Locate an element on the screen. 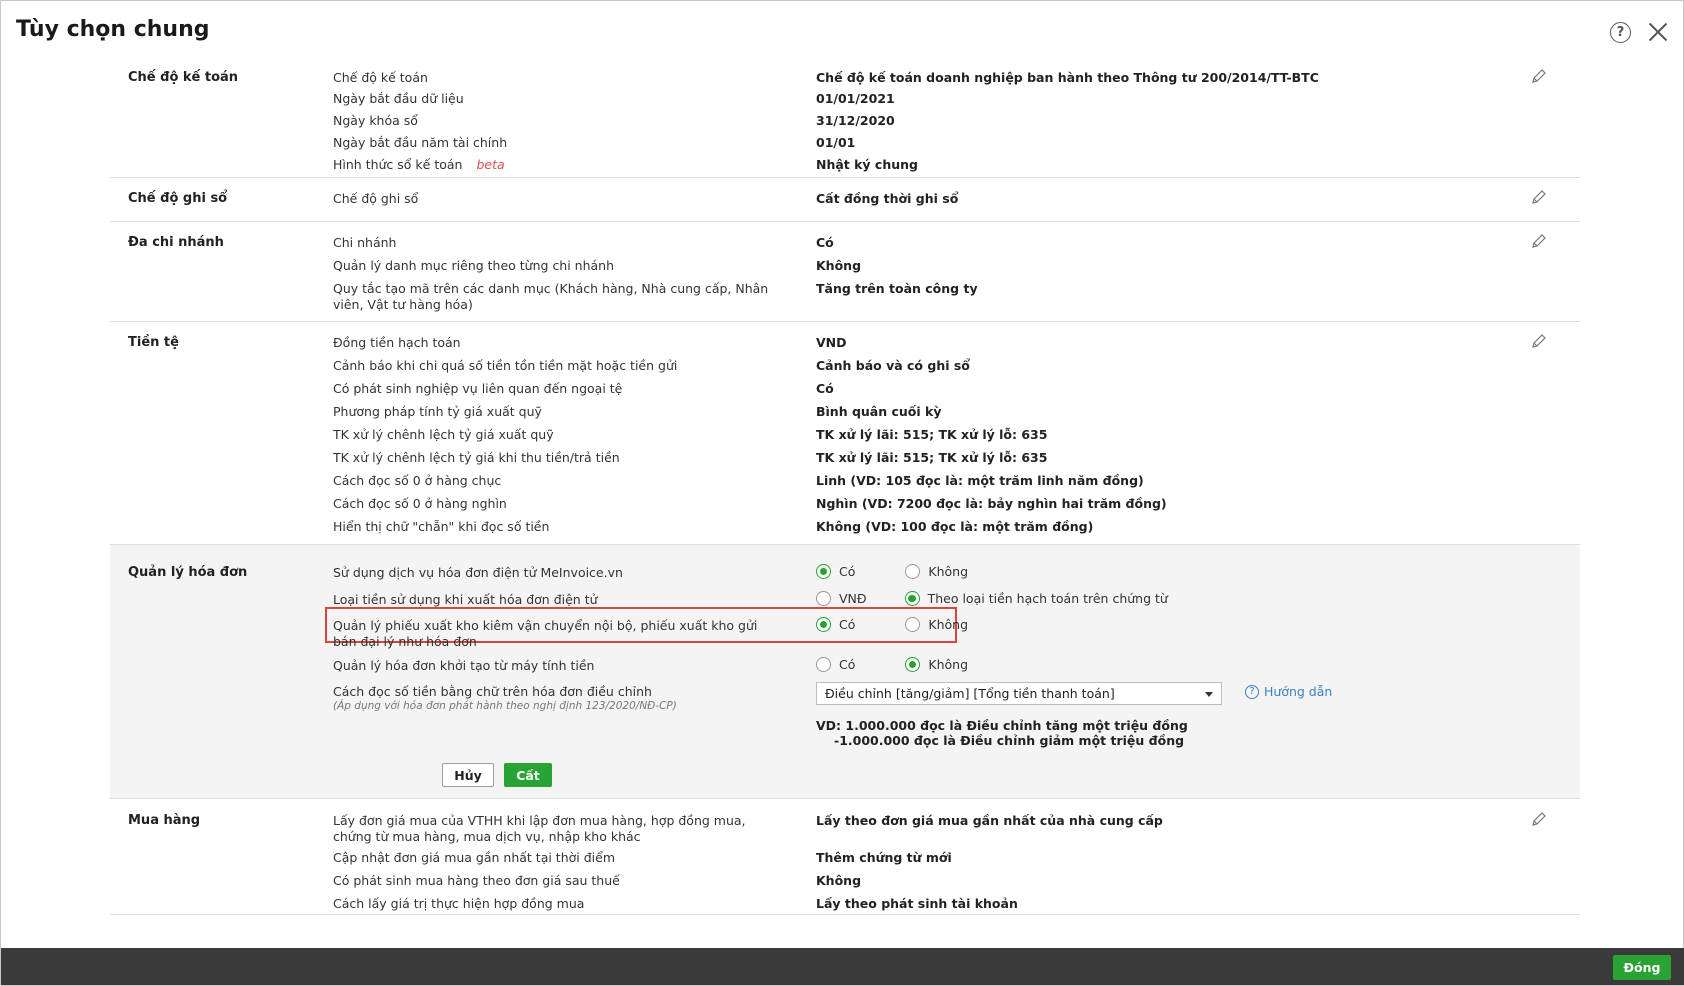  help-icon: ? is located at coordinates (1620, 32).